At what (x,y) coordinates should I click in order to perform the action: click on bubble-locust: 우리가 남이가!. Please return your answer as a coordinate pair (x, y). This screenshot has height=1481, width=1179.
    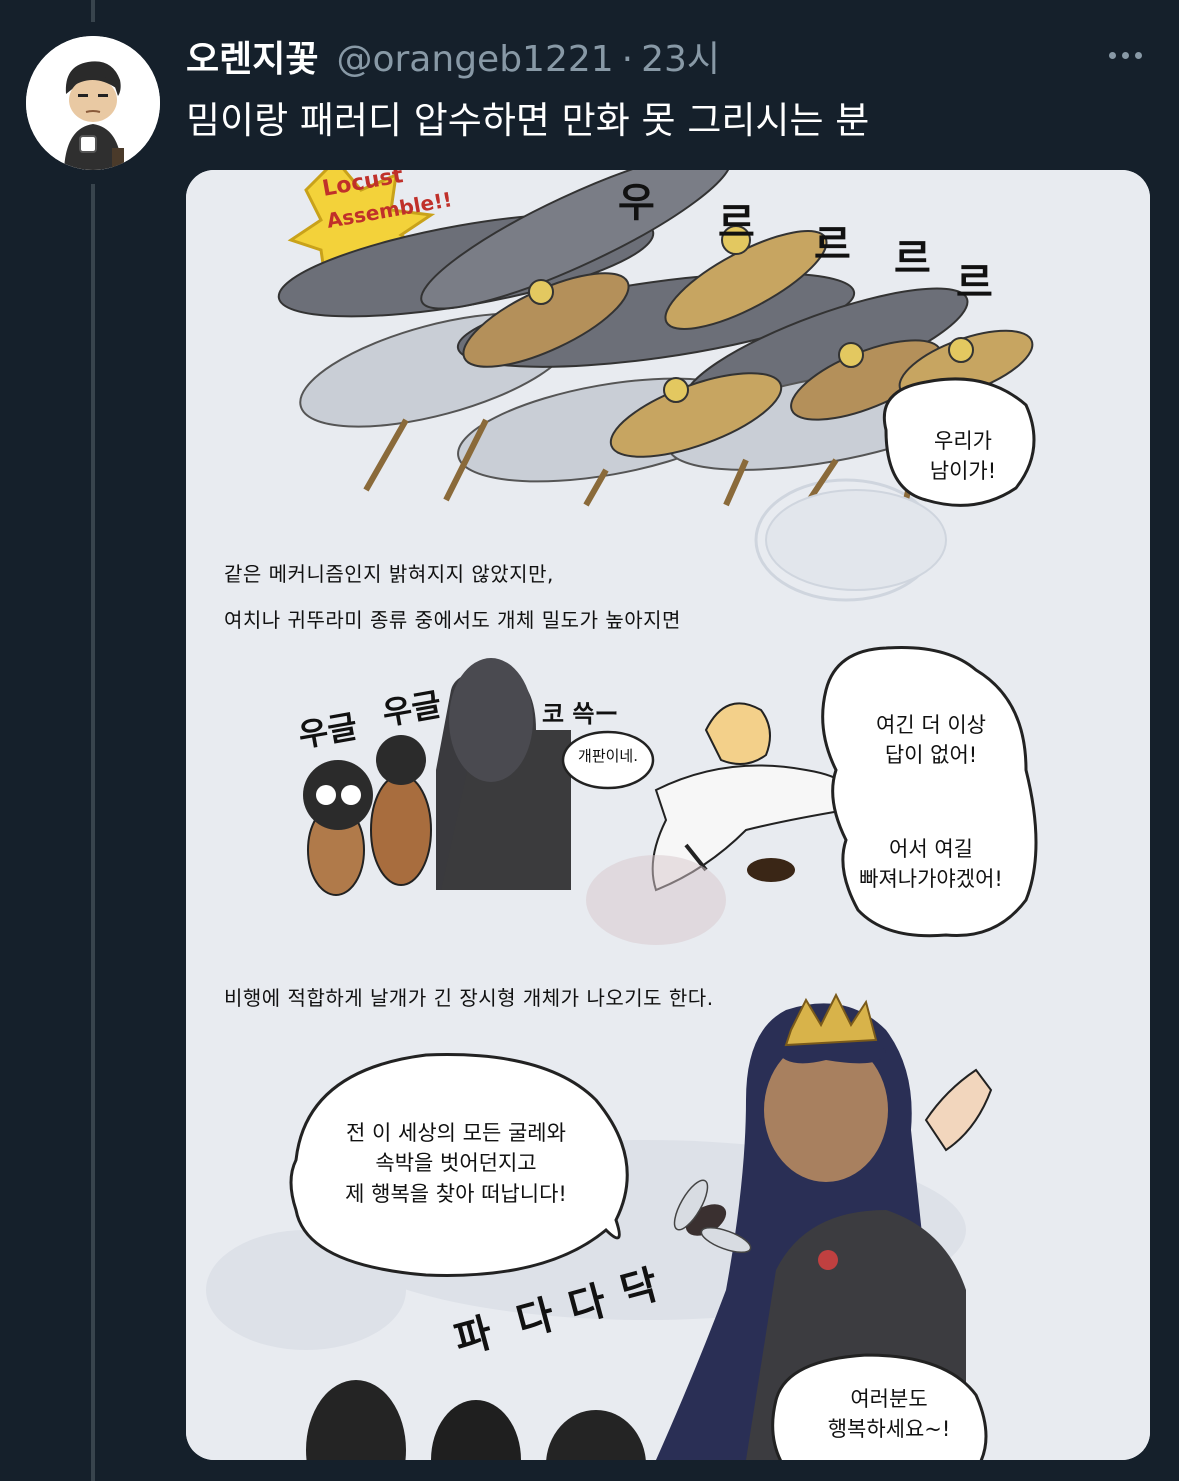
    Looking at the image, I should click on (963, 456).